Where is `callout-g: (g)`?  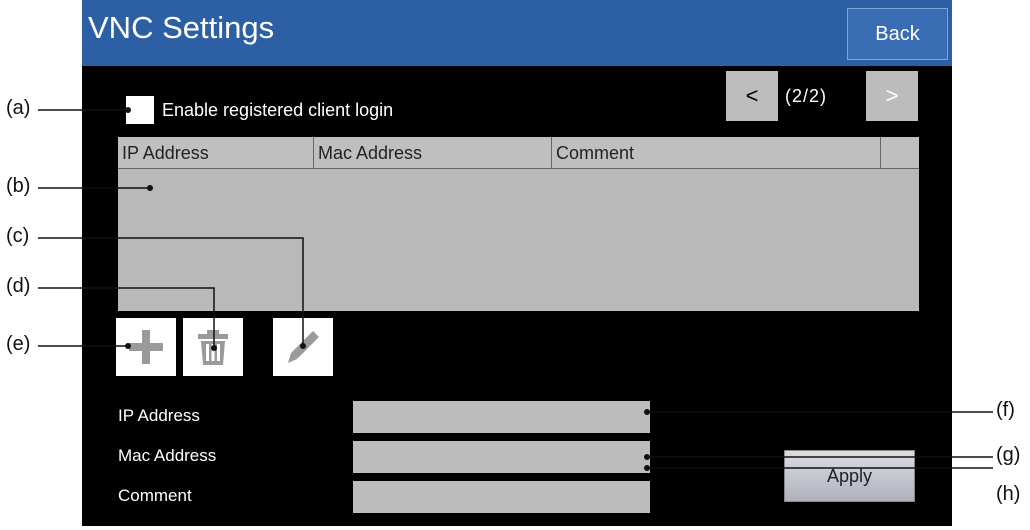
callout-g: (g) is located at coordinates (1008, 455).